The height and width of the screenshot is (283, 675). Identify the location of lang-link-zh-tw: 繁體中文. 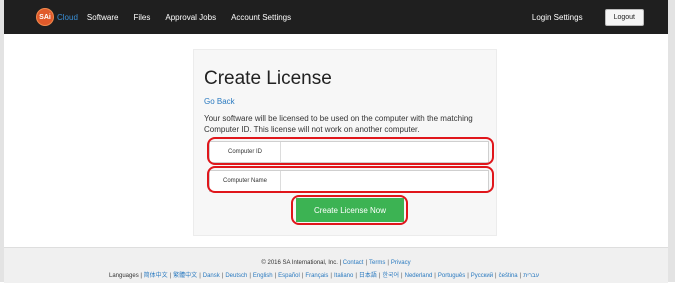
(185, 276).